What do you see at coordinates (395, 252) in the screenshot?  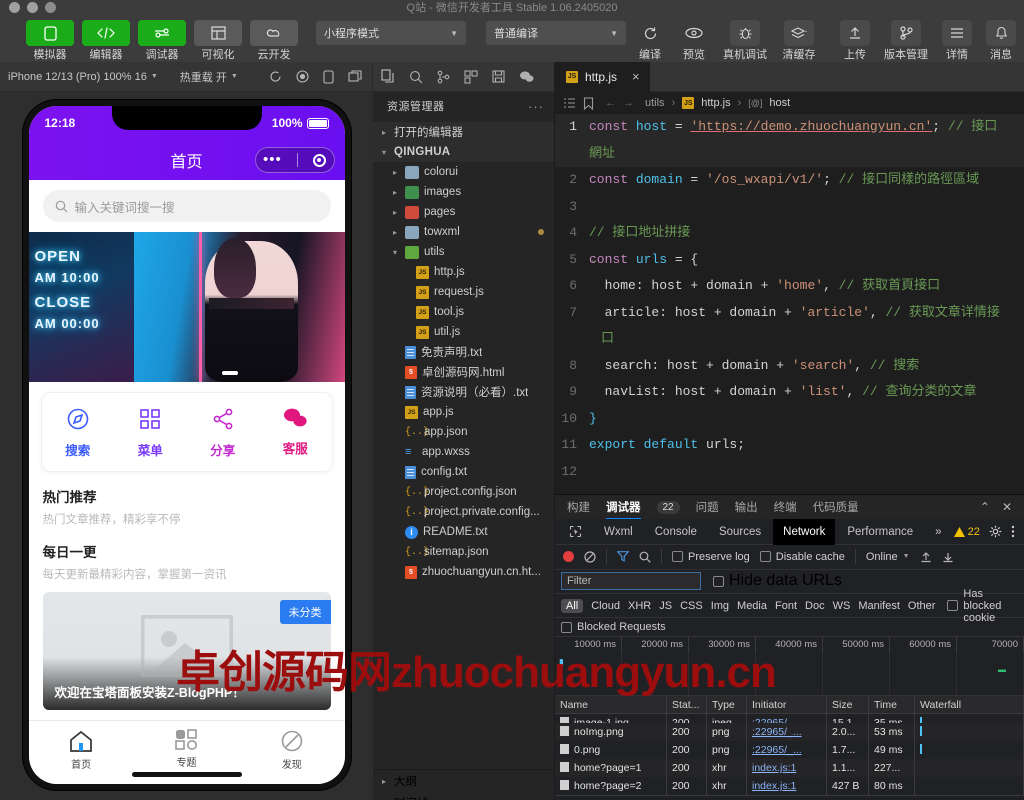 I see `chevron-down-icon: ▾` at bounding box center [395, 252].